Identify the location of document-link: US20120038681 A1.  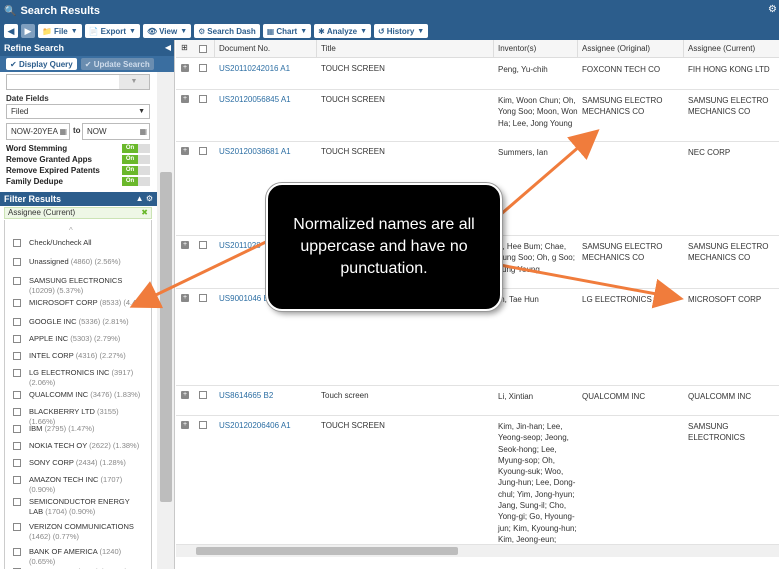
(255, 151).